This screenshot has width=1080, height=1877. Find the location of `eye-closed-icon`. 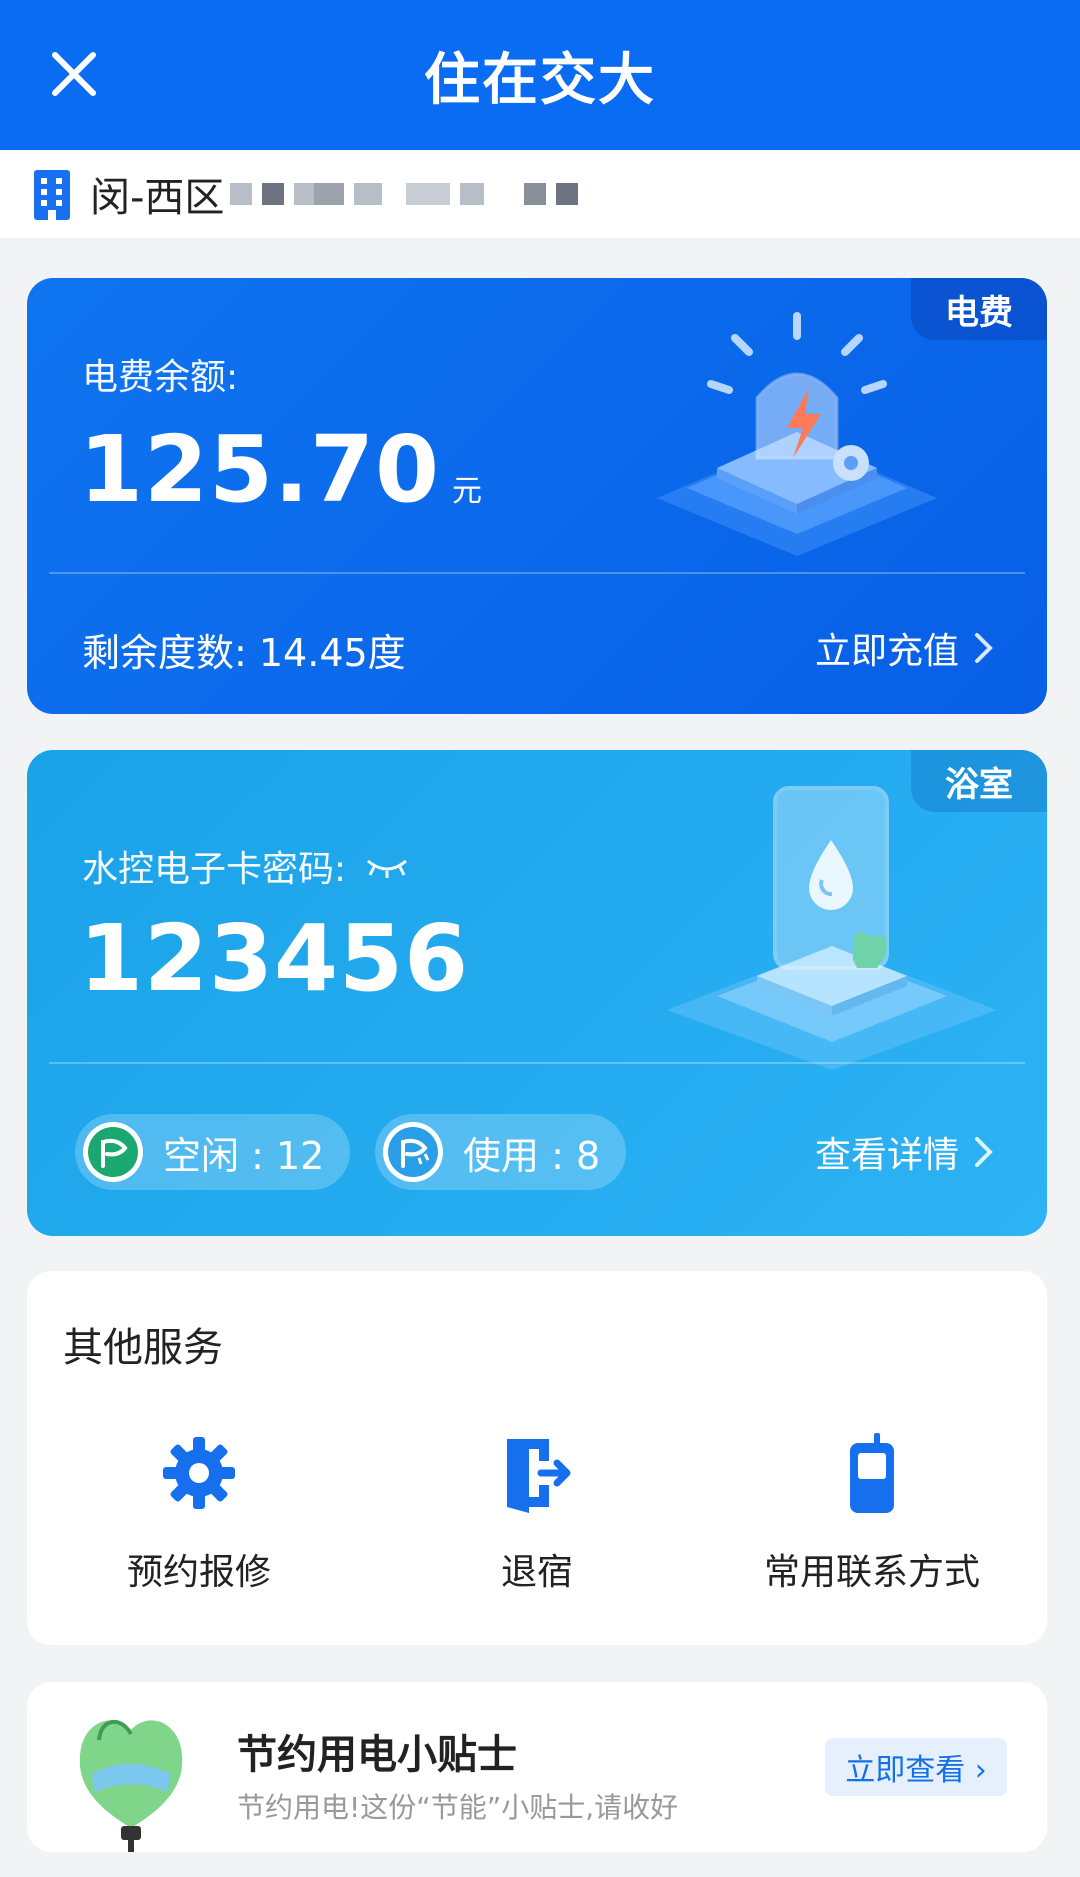

eye-closed-icon is located at coordinates (387, 866).